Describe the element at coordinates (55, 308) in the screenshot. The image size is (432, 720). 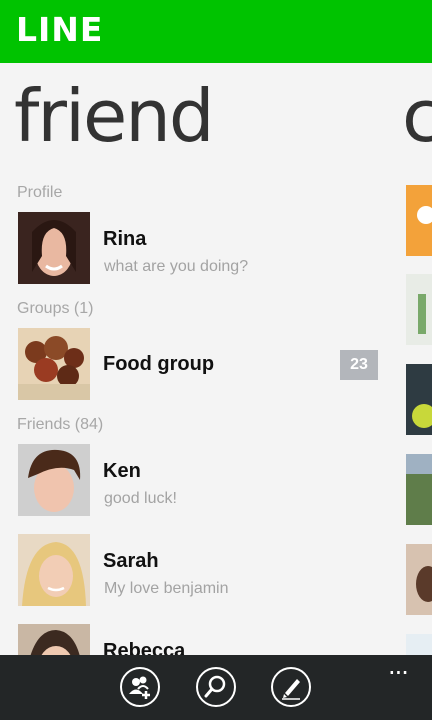
I see `section-header-groups: Groups (1)` at that location.